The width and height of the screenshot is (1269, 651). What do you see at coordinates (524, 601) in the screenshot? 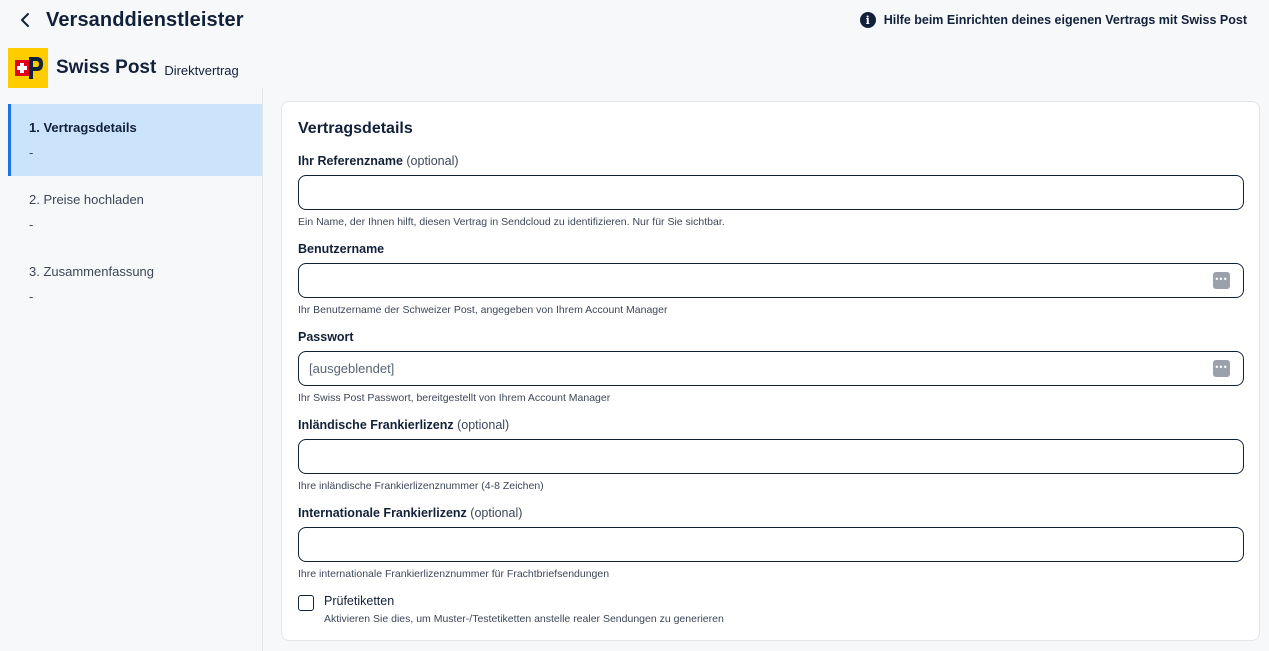
I see `checkbox-label: Prüfetiketten` at bounding box center [524, 601].